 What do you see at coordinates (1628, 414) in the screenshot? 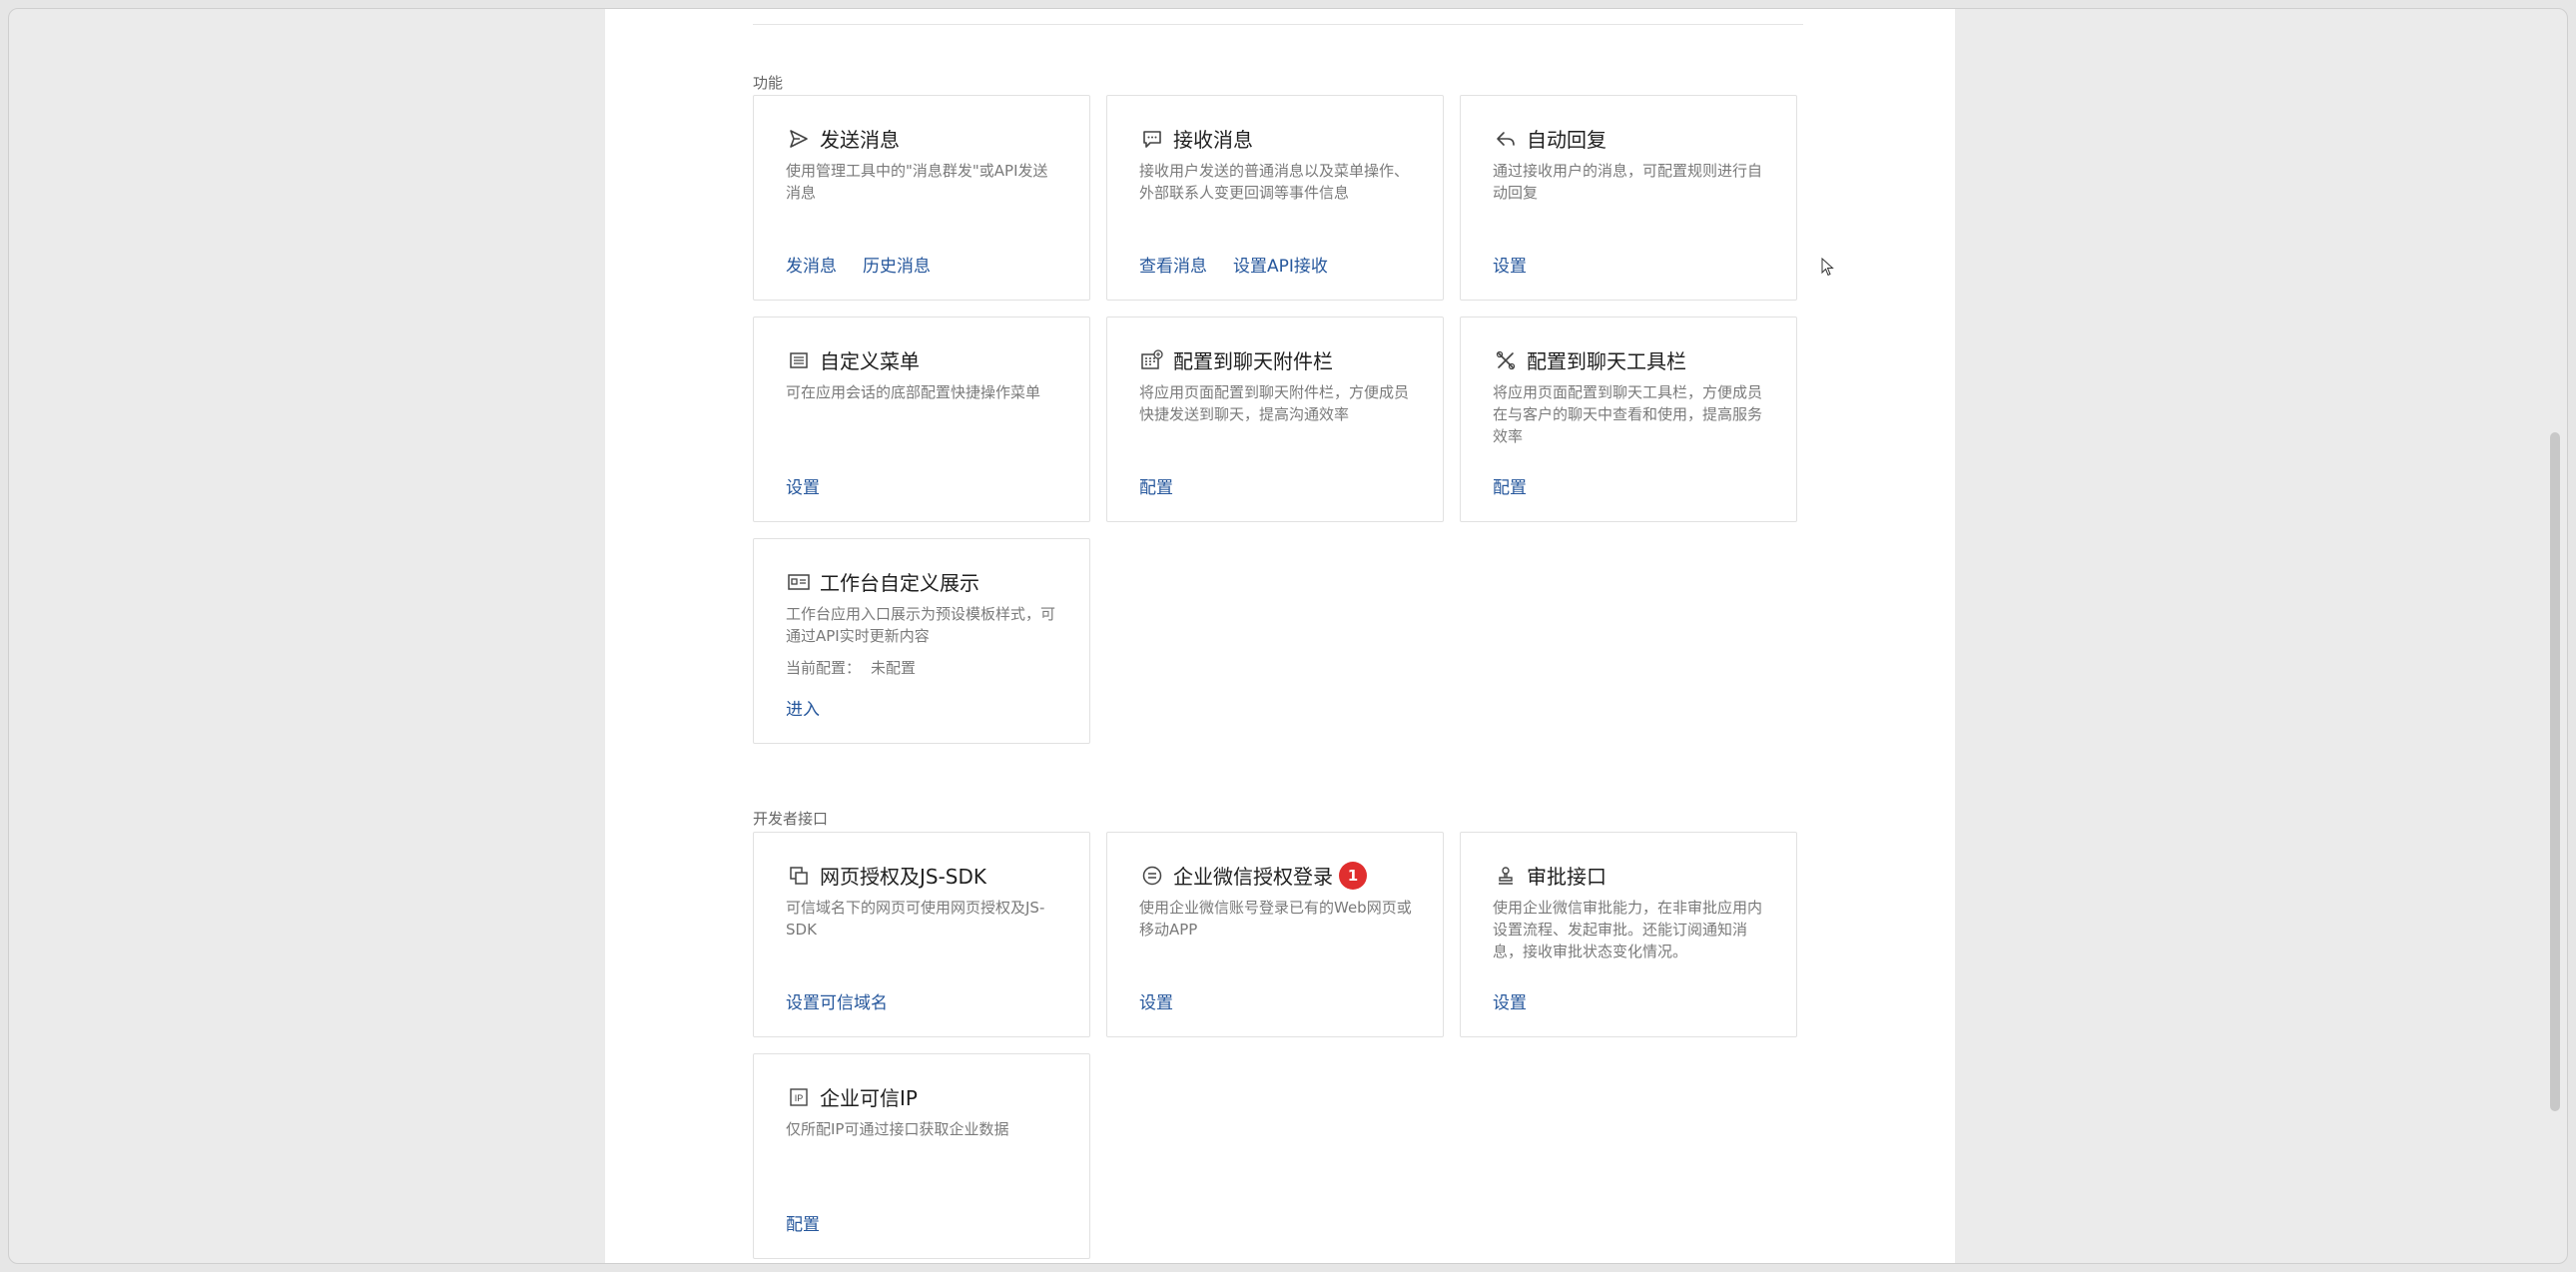
I see `card-description: 将应用页面配置到聊天工具栏，方便成员在与客户的聊天中查看和使用，提高服务效率` at bounding box center [1628, 414].